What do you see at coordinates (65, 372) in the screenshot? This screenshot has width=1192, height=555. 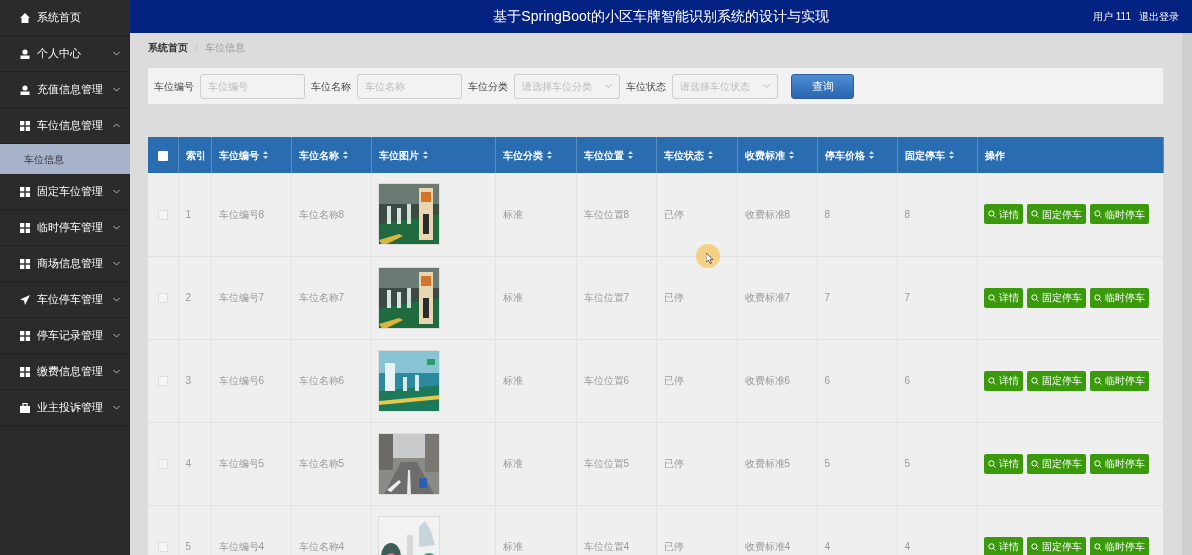 I see `sidebar-item: 缴费信息管理` at bounding box center [65, 372].